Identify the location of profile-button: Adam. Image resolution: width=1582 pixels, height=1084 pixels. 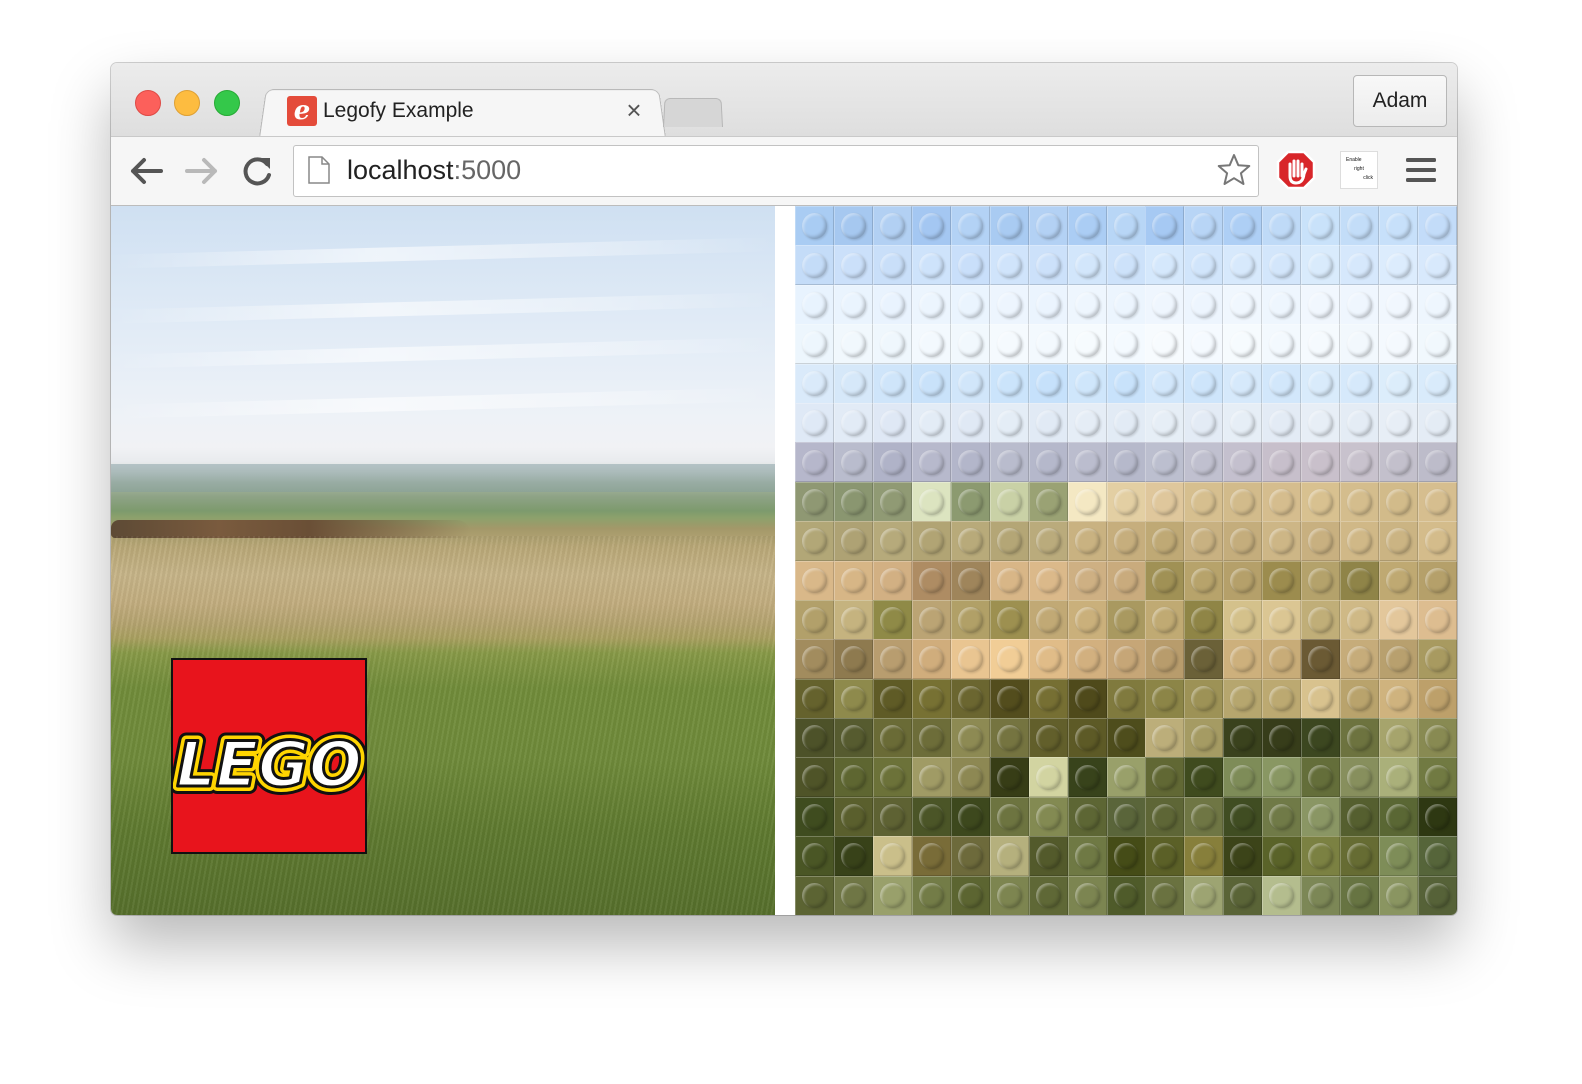
(1400, 101).